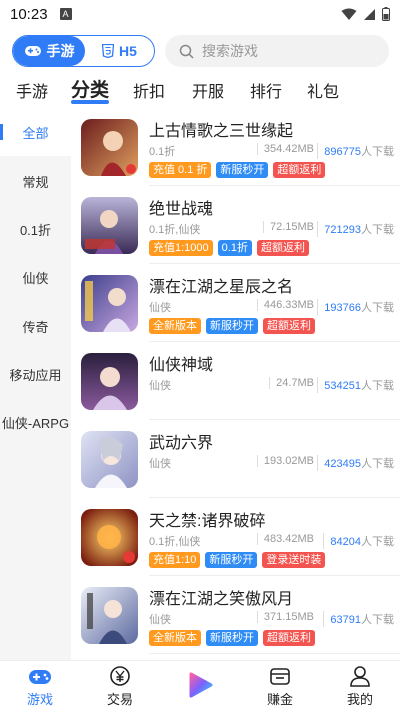  What do you see at coordinates (201, 685) in the screenshot?
I see `play-icon` at bounding box center [201, 685].